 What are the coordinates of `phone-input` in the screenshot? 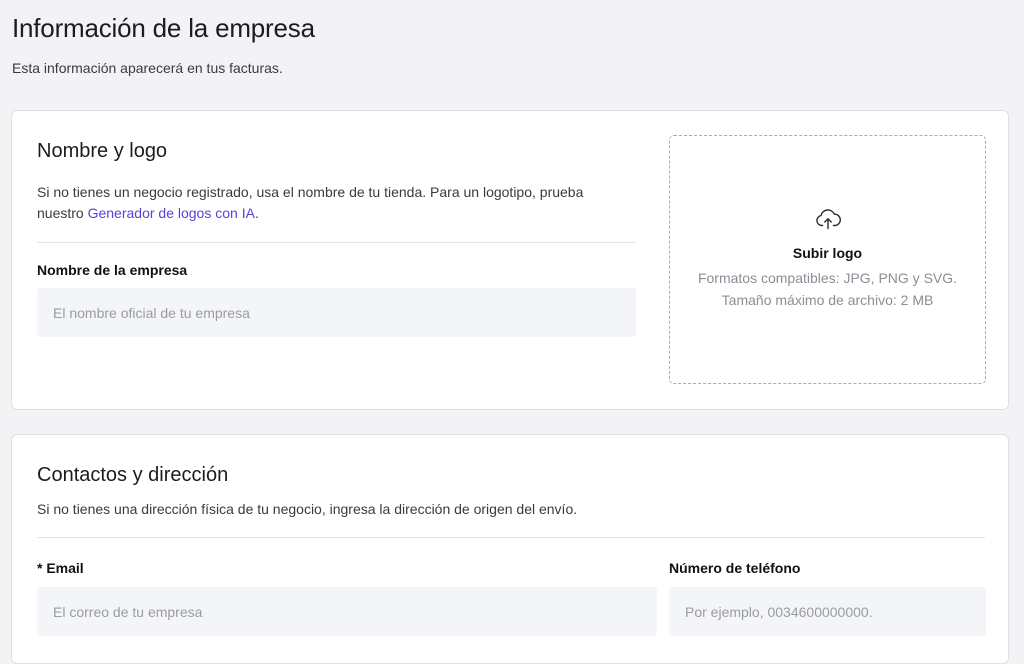 It's located at (827, 611).